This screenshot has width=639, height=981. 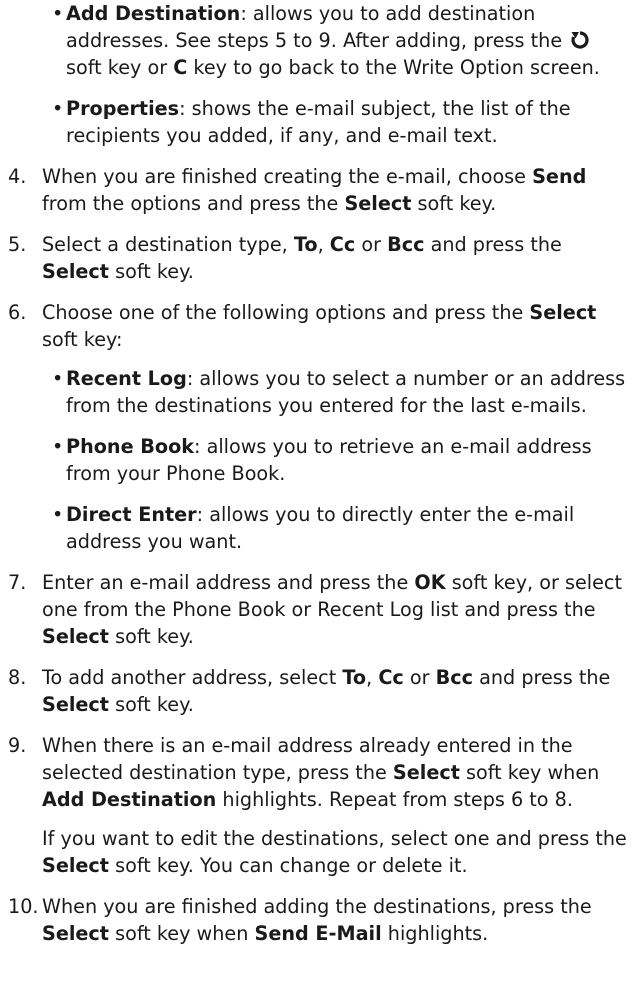 What do you see at coordinates (580, 40) in the screenshot?
I see `back-arrow-icon` at bounding box center [580, 40].